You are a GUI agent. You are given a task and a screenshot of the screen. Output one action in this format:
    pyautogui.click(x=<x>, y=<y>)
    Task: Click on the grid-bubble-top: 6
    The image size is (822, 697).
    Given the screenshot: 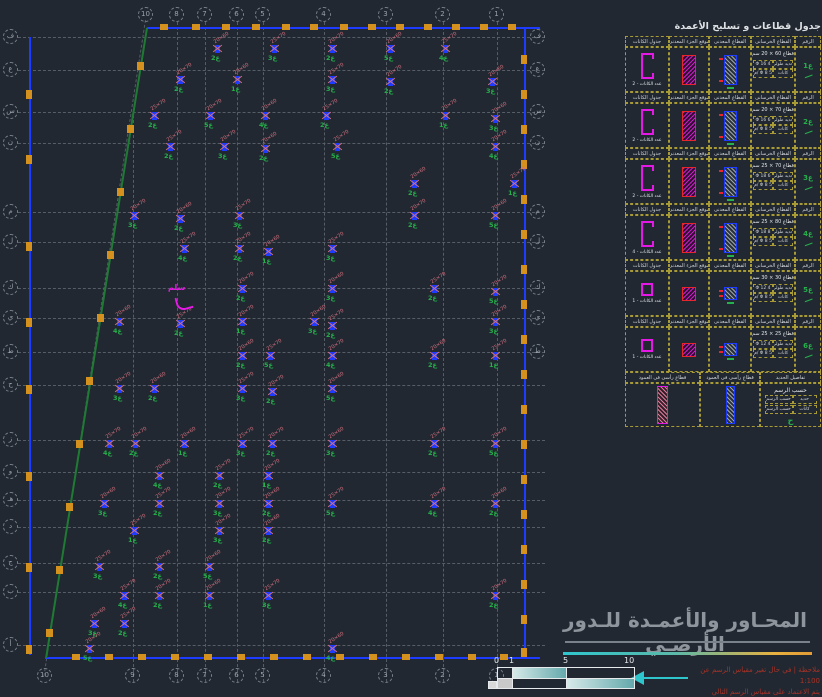 What is the action you would take?
    pyautogui.click(x=236, y=14)
    